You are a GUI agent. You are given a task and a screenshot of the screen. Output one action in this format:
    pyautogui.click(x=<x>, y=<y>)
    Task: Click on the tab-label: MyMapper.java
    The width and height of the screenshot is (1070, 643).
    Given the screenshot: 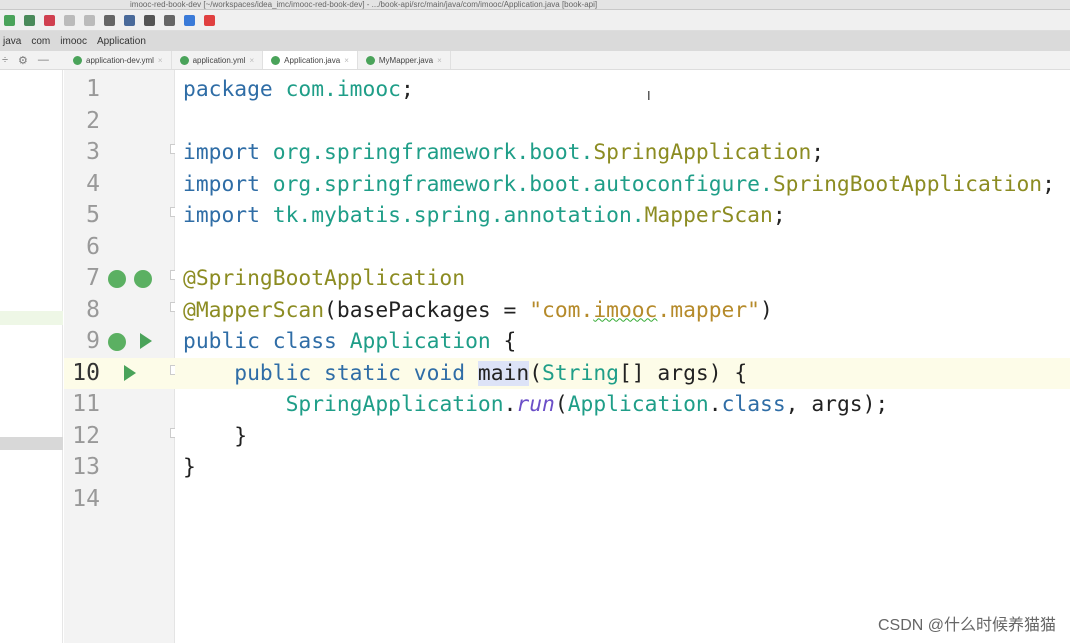 What is the action you would take?
    pyautogui.click(x=406, y=60)
    